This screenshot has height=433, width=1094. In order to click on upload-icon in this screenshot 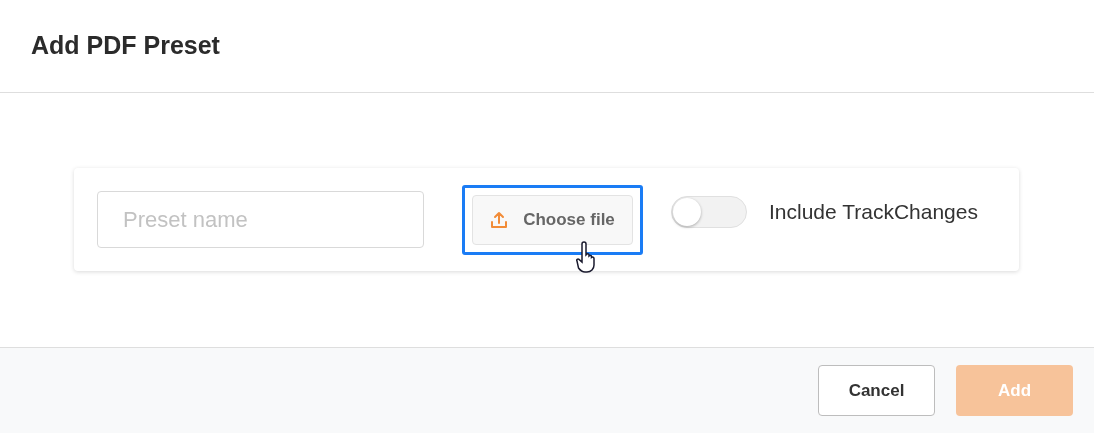, I will do `click(499, 219)`.